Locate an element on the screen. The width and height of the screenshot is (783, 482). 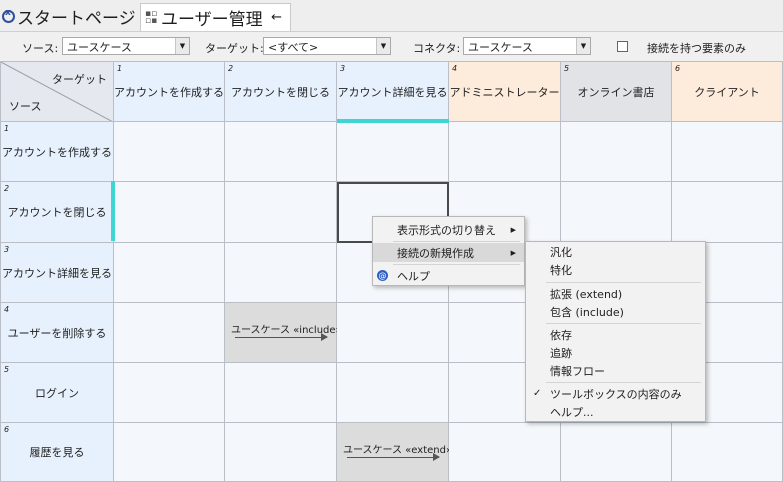
row-header: 3 アカウント詳細を見る is located at coordinates (57, 273).